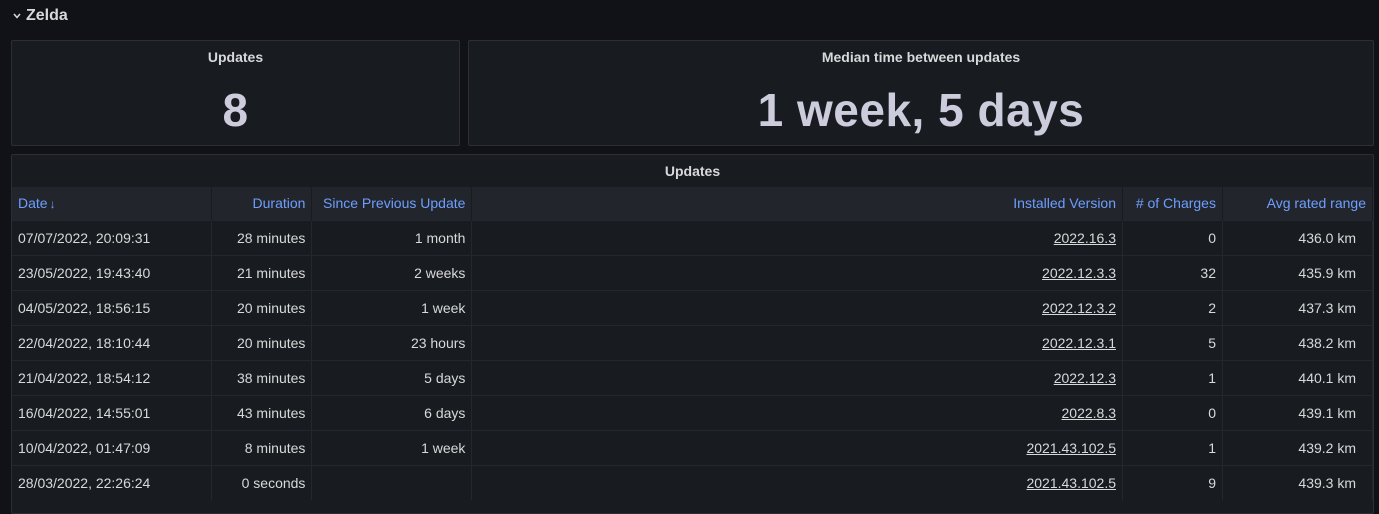 This screenshot has width=1379, height=514. What do you see at coordinates (1085, 378) in the screenshot?
I see `version-link: 2022.12.3` at bounding box center [1085, 378].